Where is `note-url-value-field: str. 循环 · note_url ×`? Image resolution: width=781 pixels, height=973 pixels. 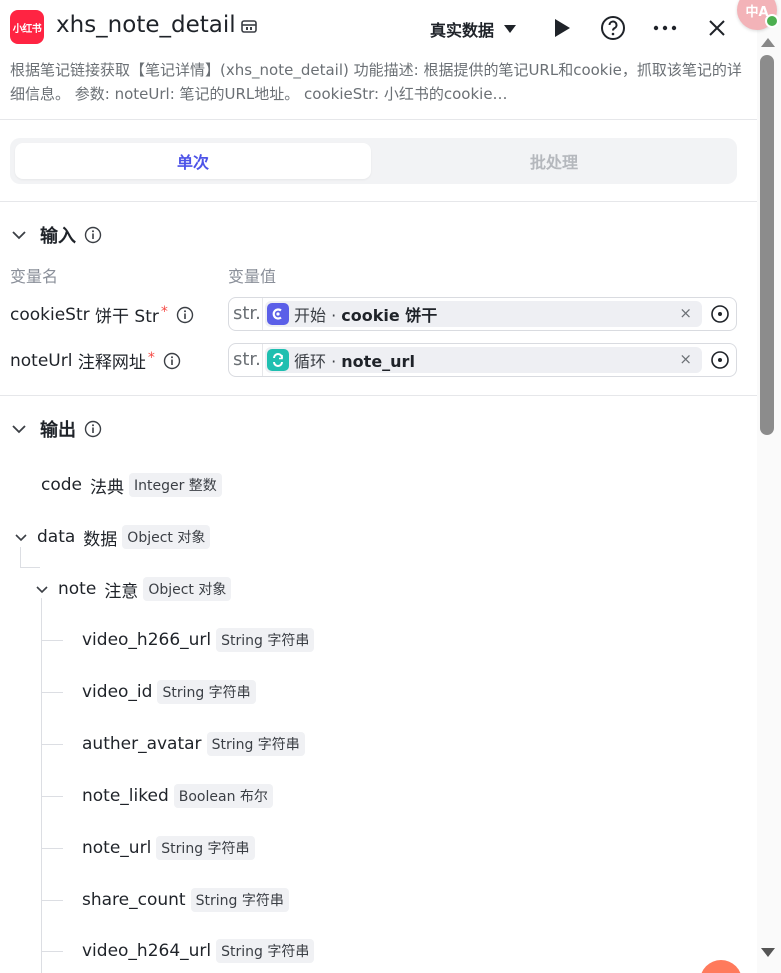
note-url-value-field: str. 循环 · note_url × is located at coordinates (482, 360).